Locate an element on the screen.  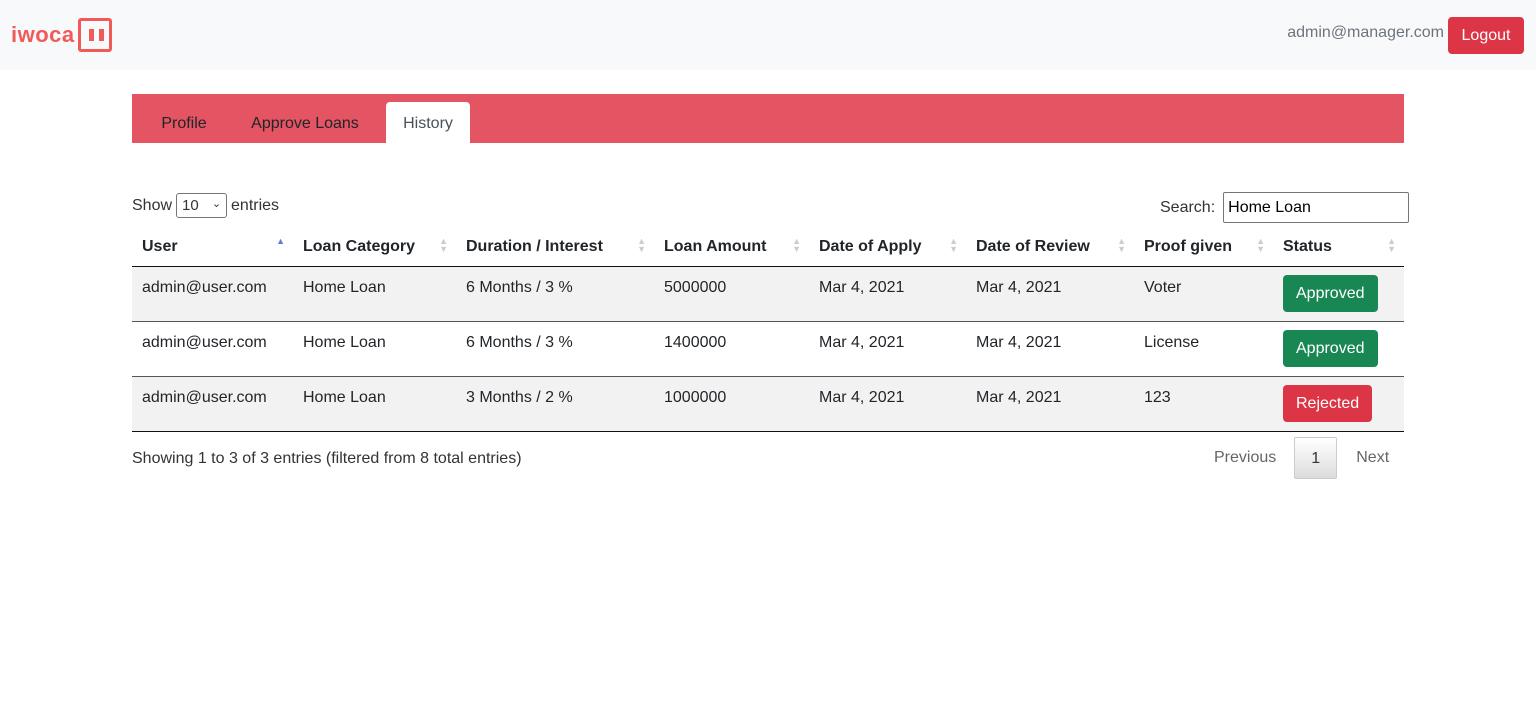
tab-history: History is located at coordinates (428, 122).